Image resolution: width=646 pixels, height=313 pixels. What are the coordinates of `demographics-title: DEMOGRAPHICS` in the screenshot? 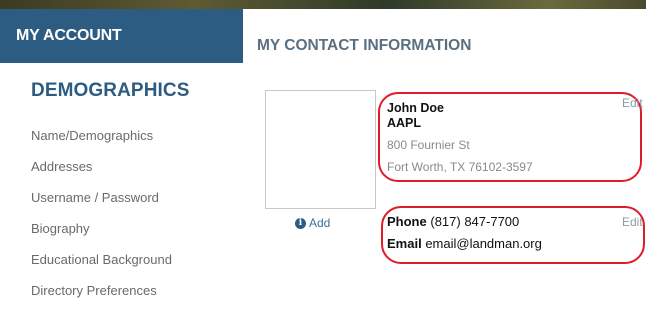 It's located at (110, 90).